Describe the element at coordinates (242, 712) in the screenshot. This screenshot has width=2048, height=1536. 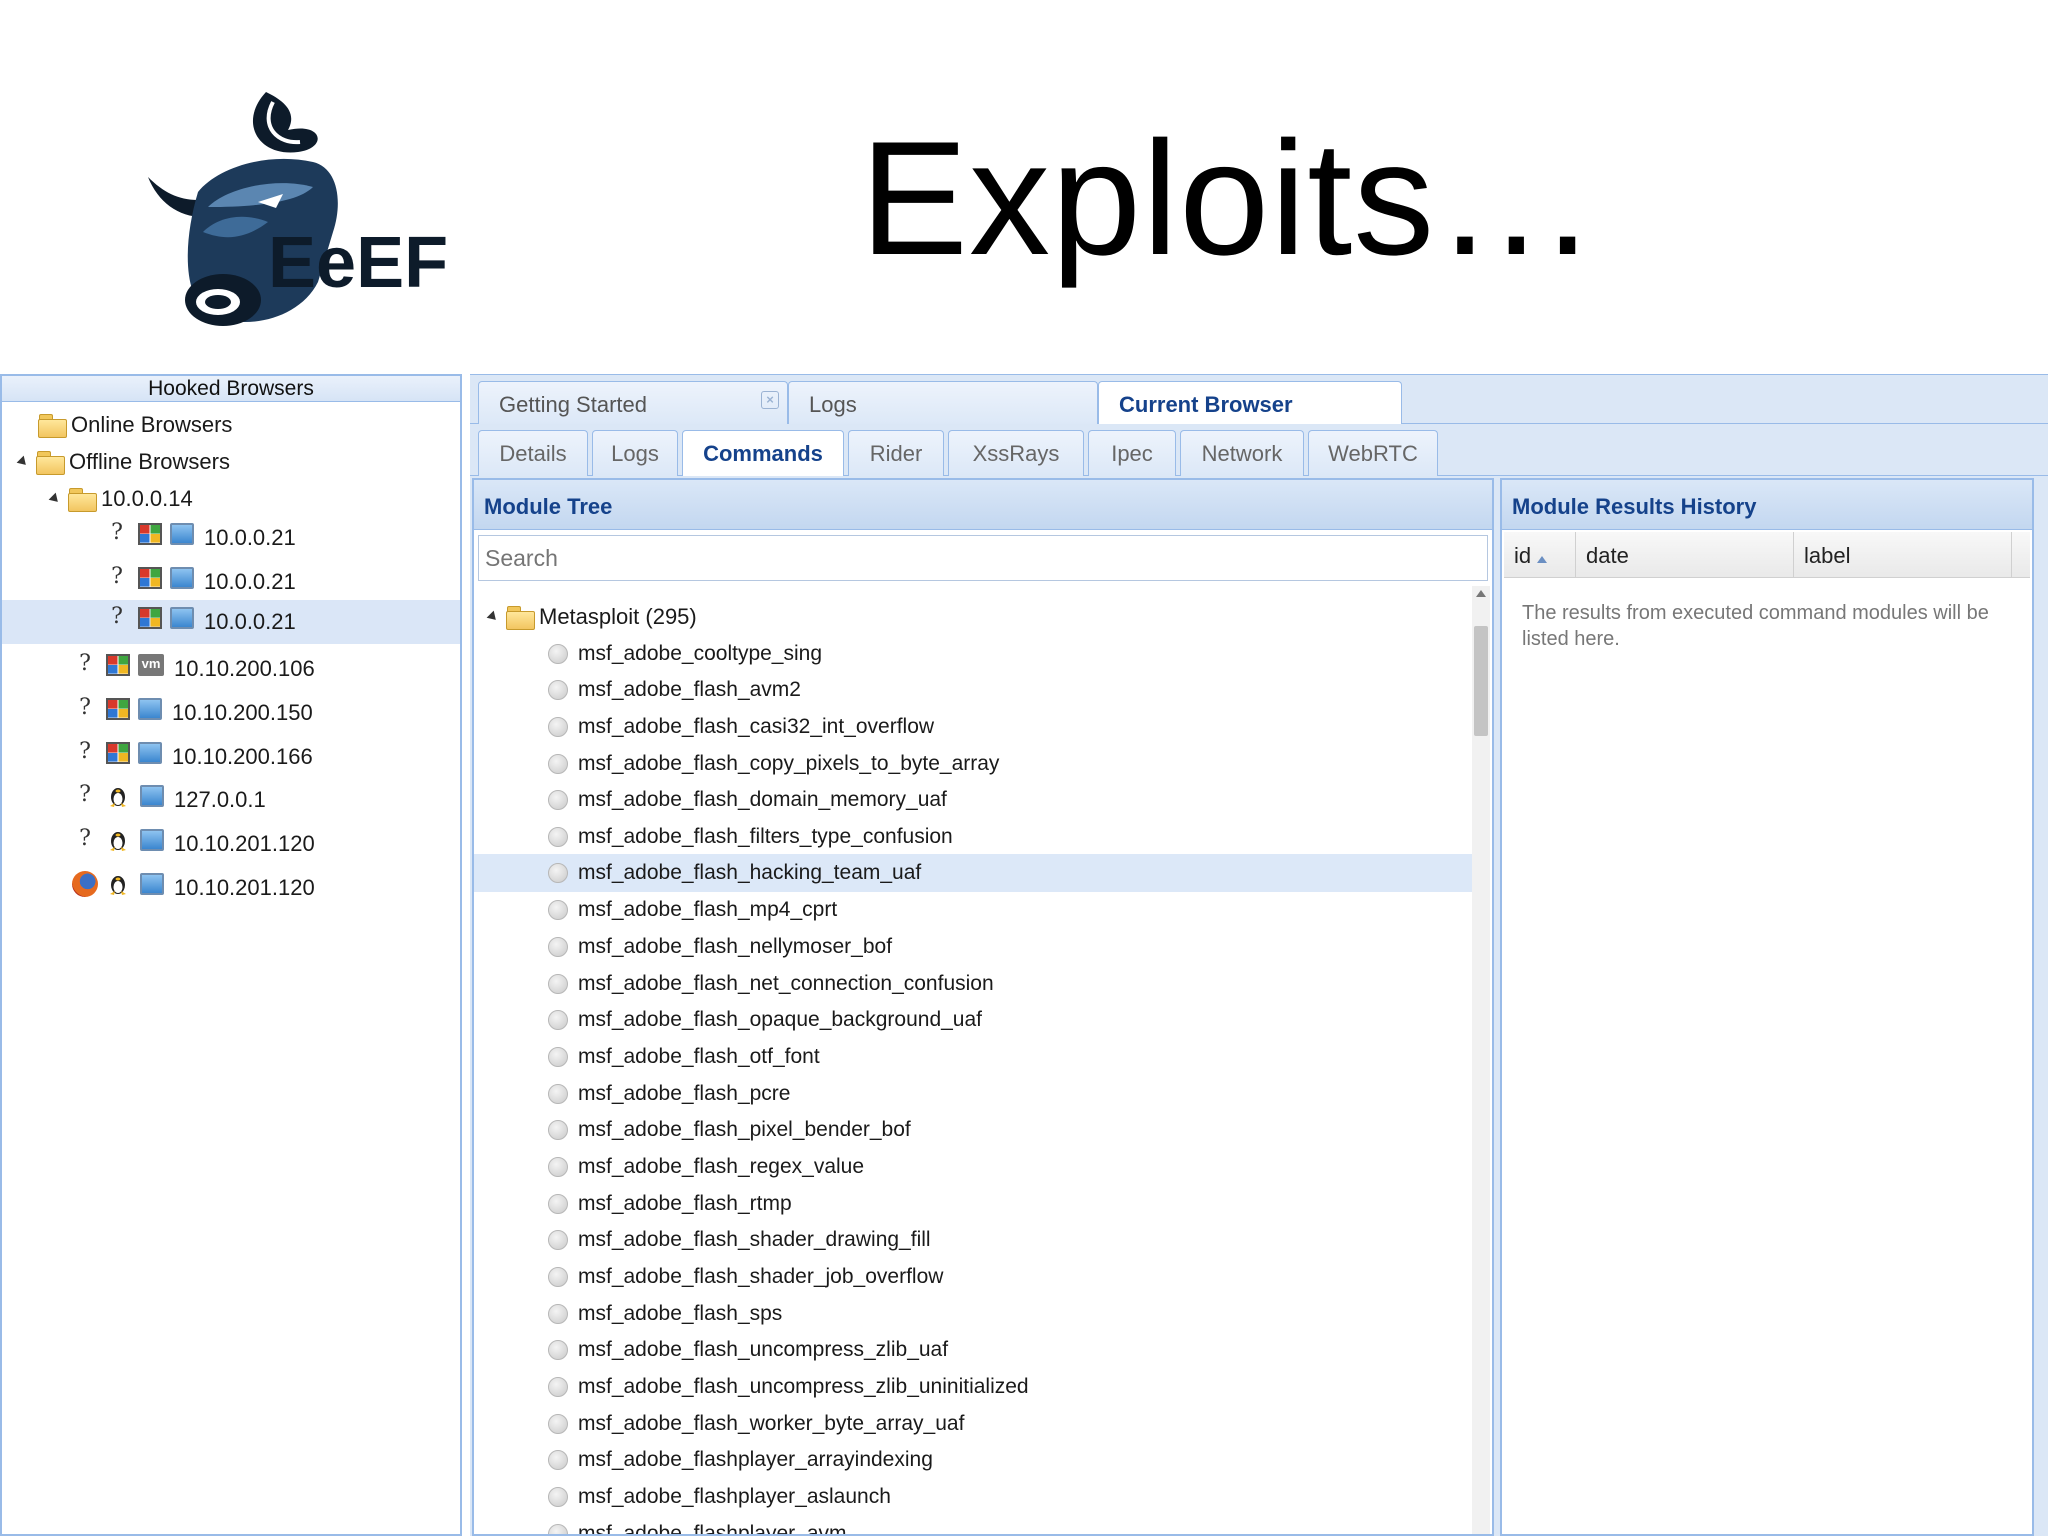
I see `browser-ip: 10.10.200.150` at that location.